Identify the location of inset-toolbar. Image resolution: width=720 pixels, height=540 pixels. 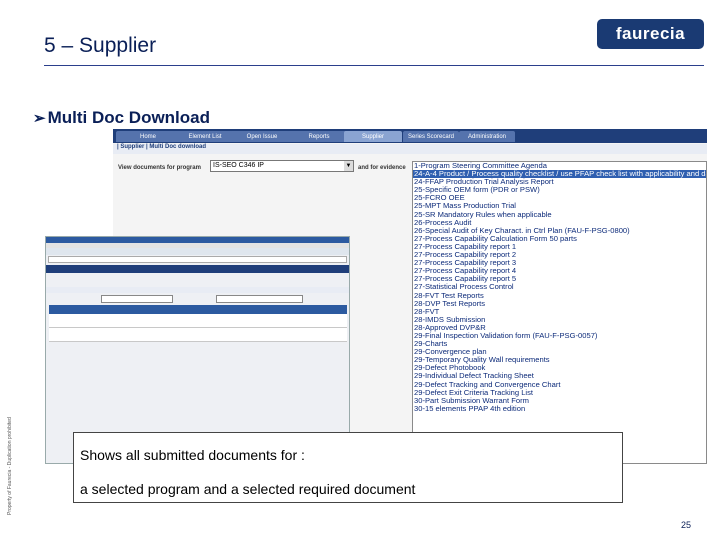
(197, 251).